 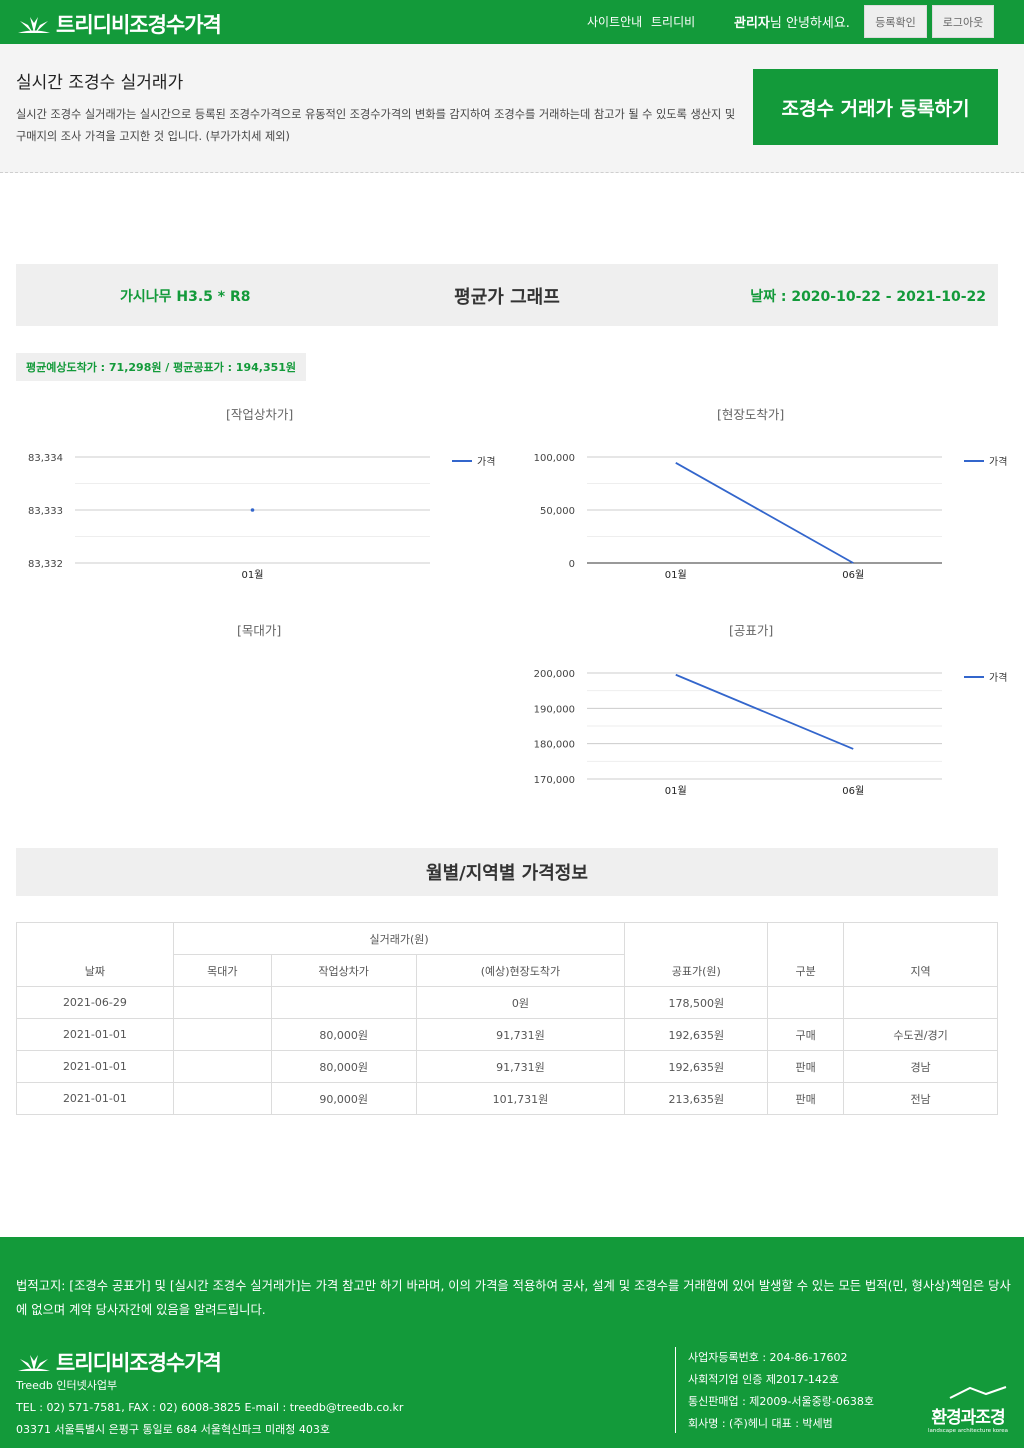 What do you see at coordinates (343, 1098) in the screenshot?
I see `cell-loading: 90,000원` at bounding box center [343, 1098].